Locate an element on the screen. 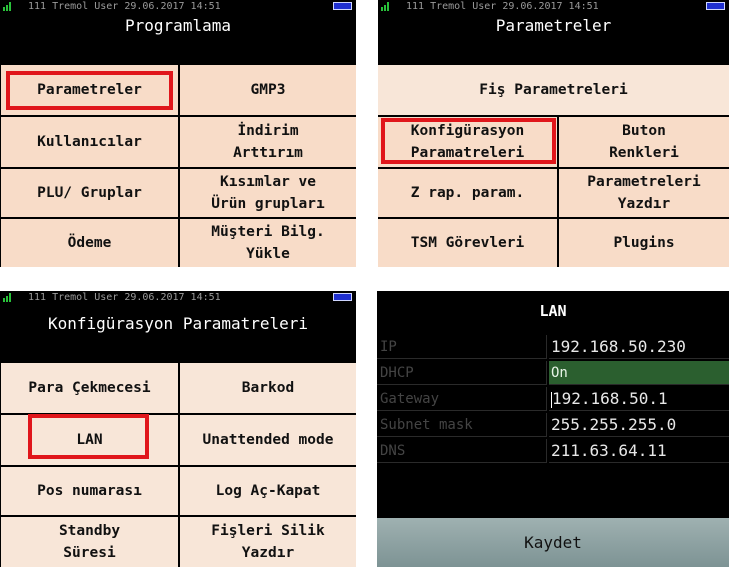  page-title: Konfigürasyon Paramatreleri is located at coordinates (178, 323).